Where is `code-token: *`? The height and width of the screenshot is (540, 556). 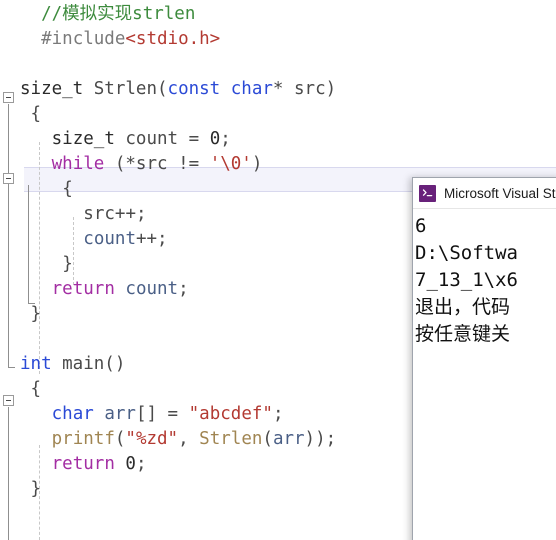 code-token: * is located at coordinates (283, 89).